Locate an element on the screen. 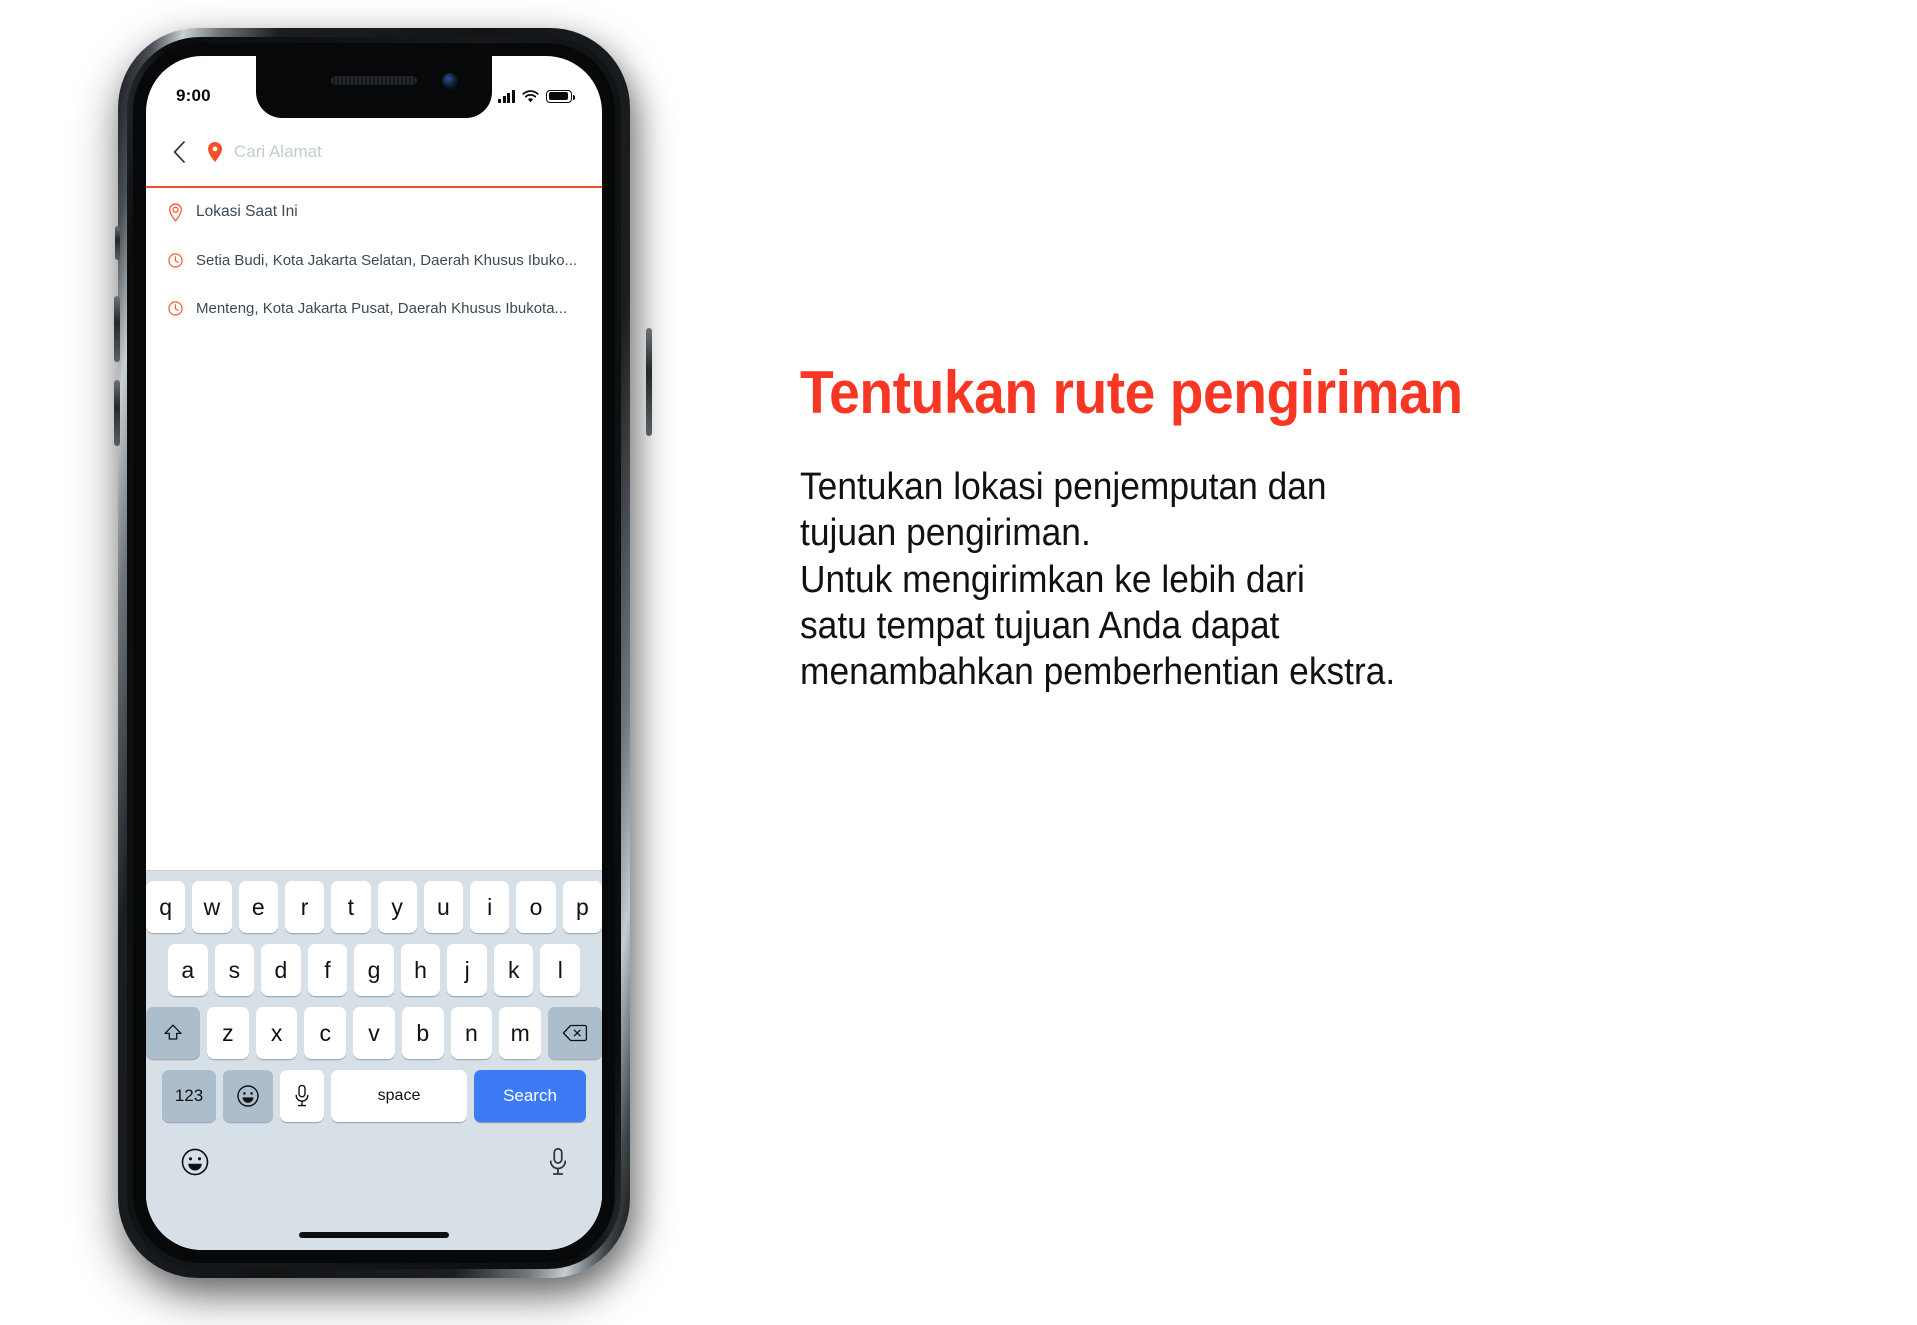 The height and width of the screenshot is (1325, 1917). key-f: f is located at coordinates (327, 970).